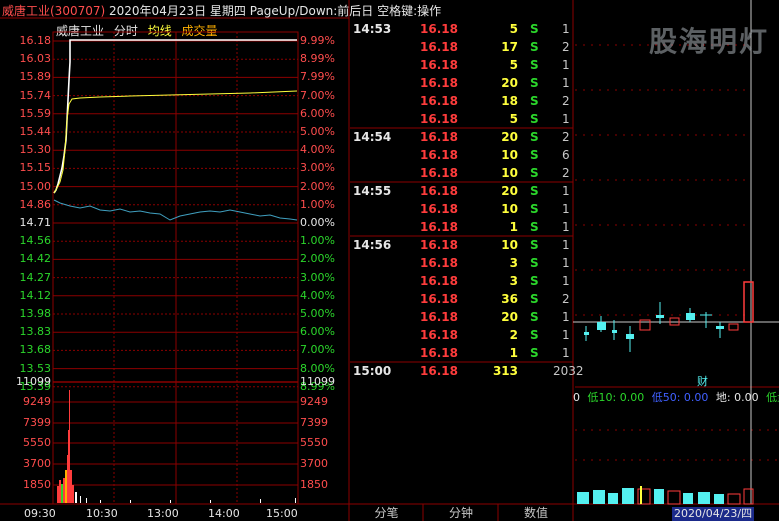 The width and height of the screenshot is (779, 521). What do you see at coordinates (35, 332) in the screenshot?
I see `price-label: 13.83` at bounding box center [35, 332].